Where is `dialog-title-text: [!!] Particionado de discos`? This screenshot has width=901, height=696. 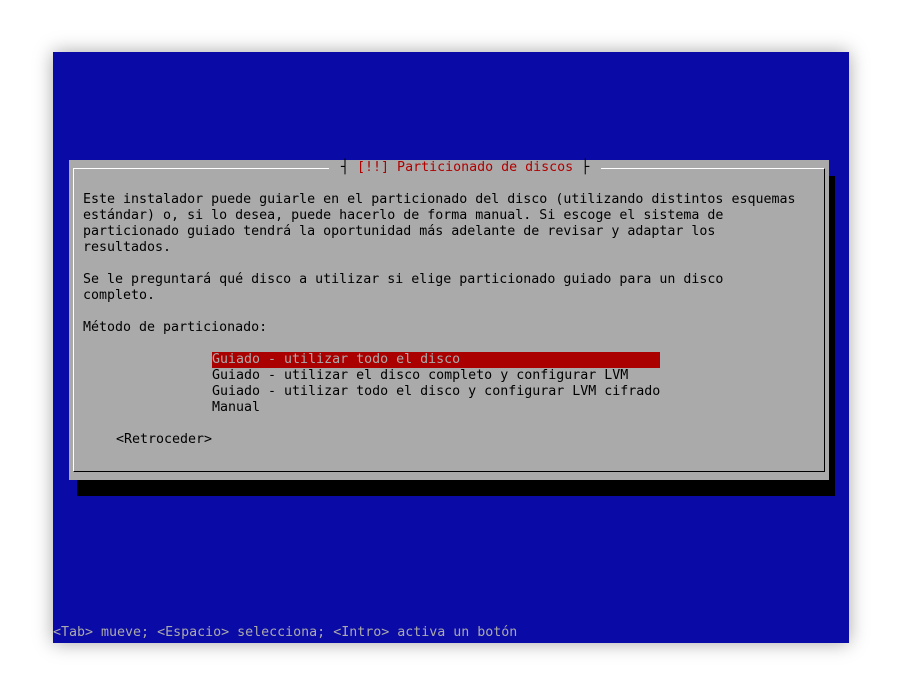 dialog-title-text: [!!] Particionado de discos is located at coordinates (465, 167).